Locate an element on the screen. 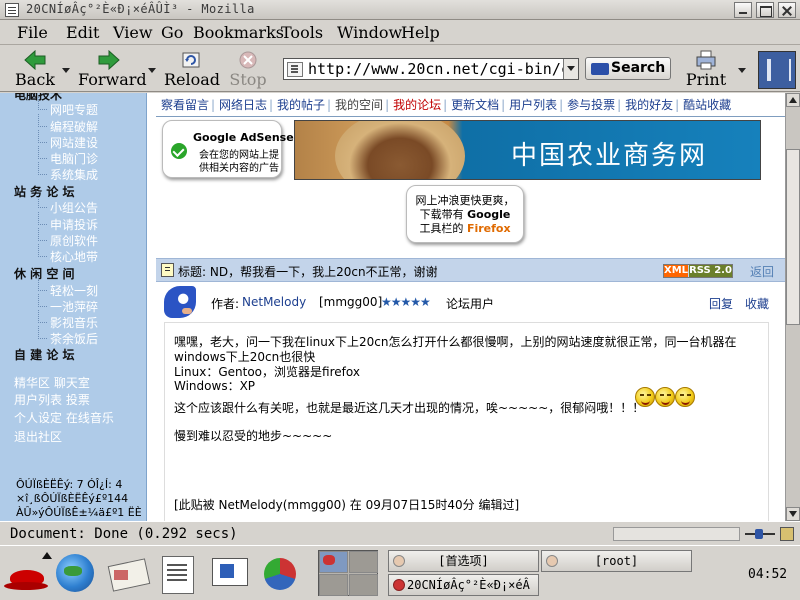  sidebar-item-integration: 系统集成 is located at coordinates (67, 172).